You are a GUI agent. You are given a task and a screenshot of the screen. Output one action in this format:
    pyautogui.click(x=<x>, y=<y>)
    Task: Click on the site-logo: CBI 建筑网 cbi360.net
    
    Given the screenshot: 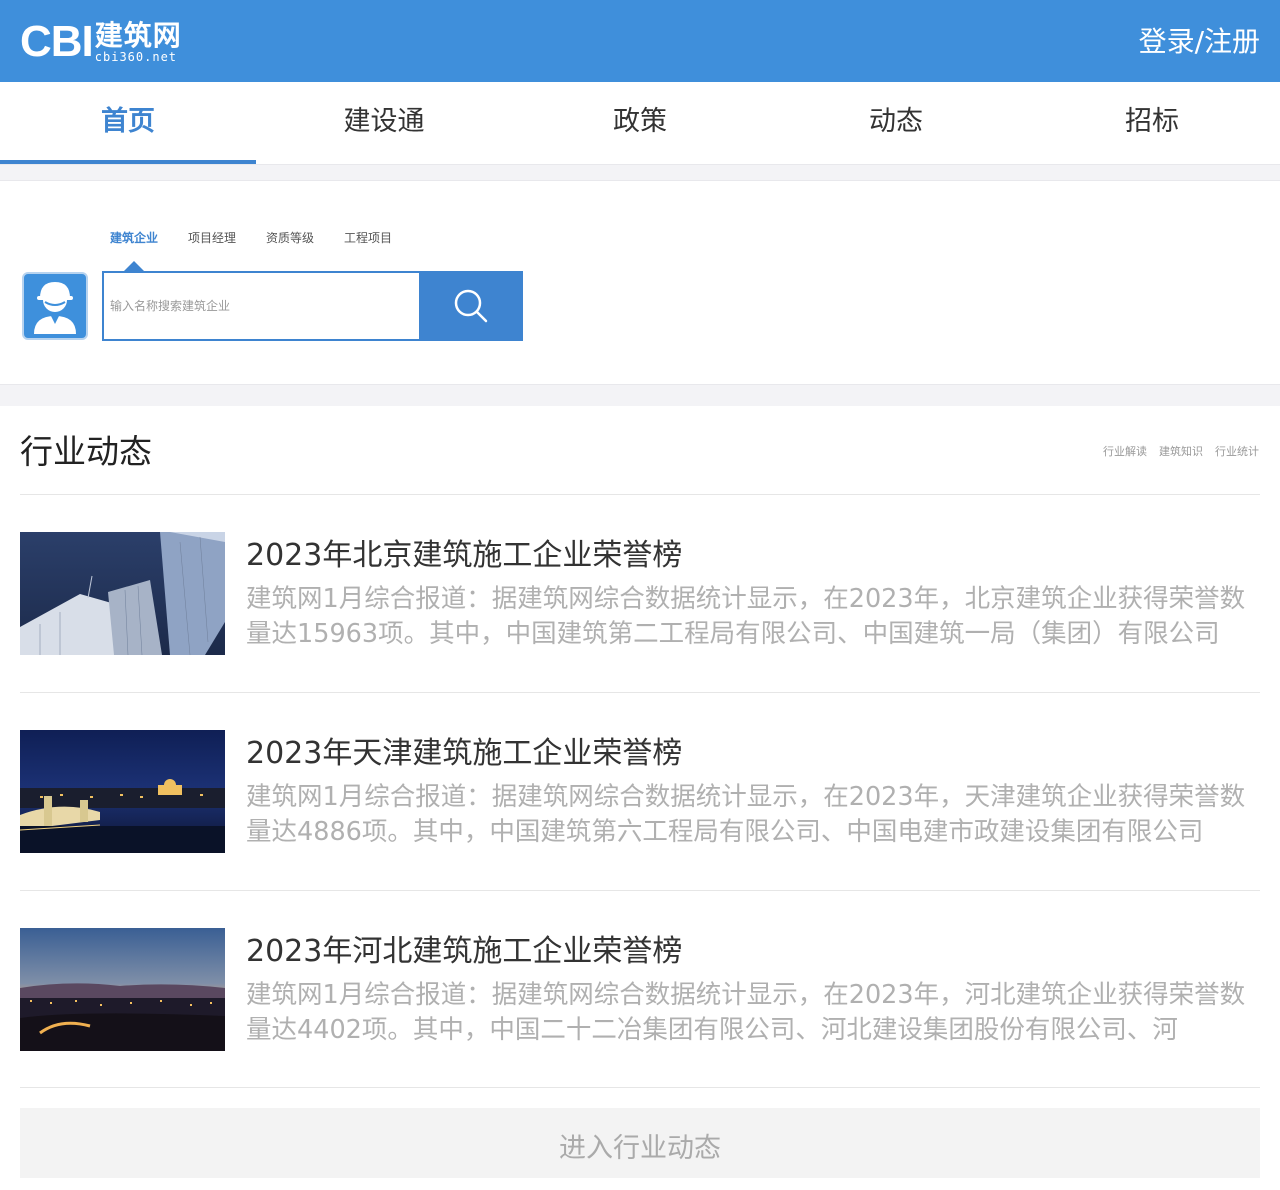 What is the action you would take?
    pyautogui.click(x=101, y=42)
    